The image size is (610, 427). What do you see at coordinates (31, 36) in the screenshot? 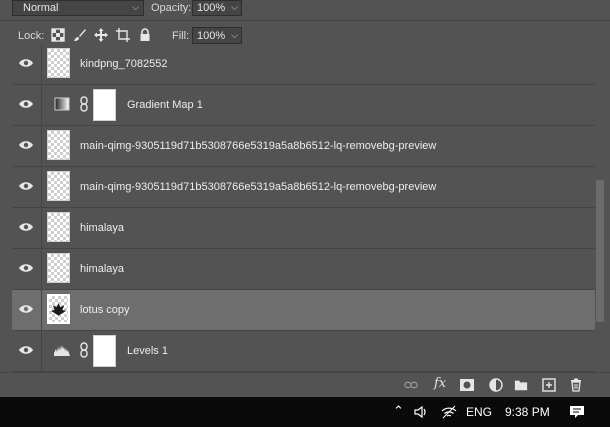
I see `lock-label: Lock:` at bounding box center [31, 36].